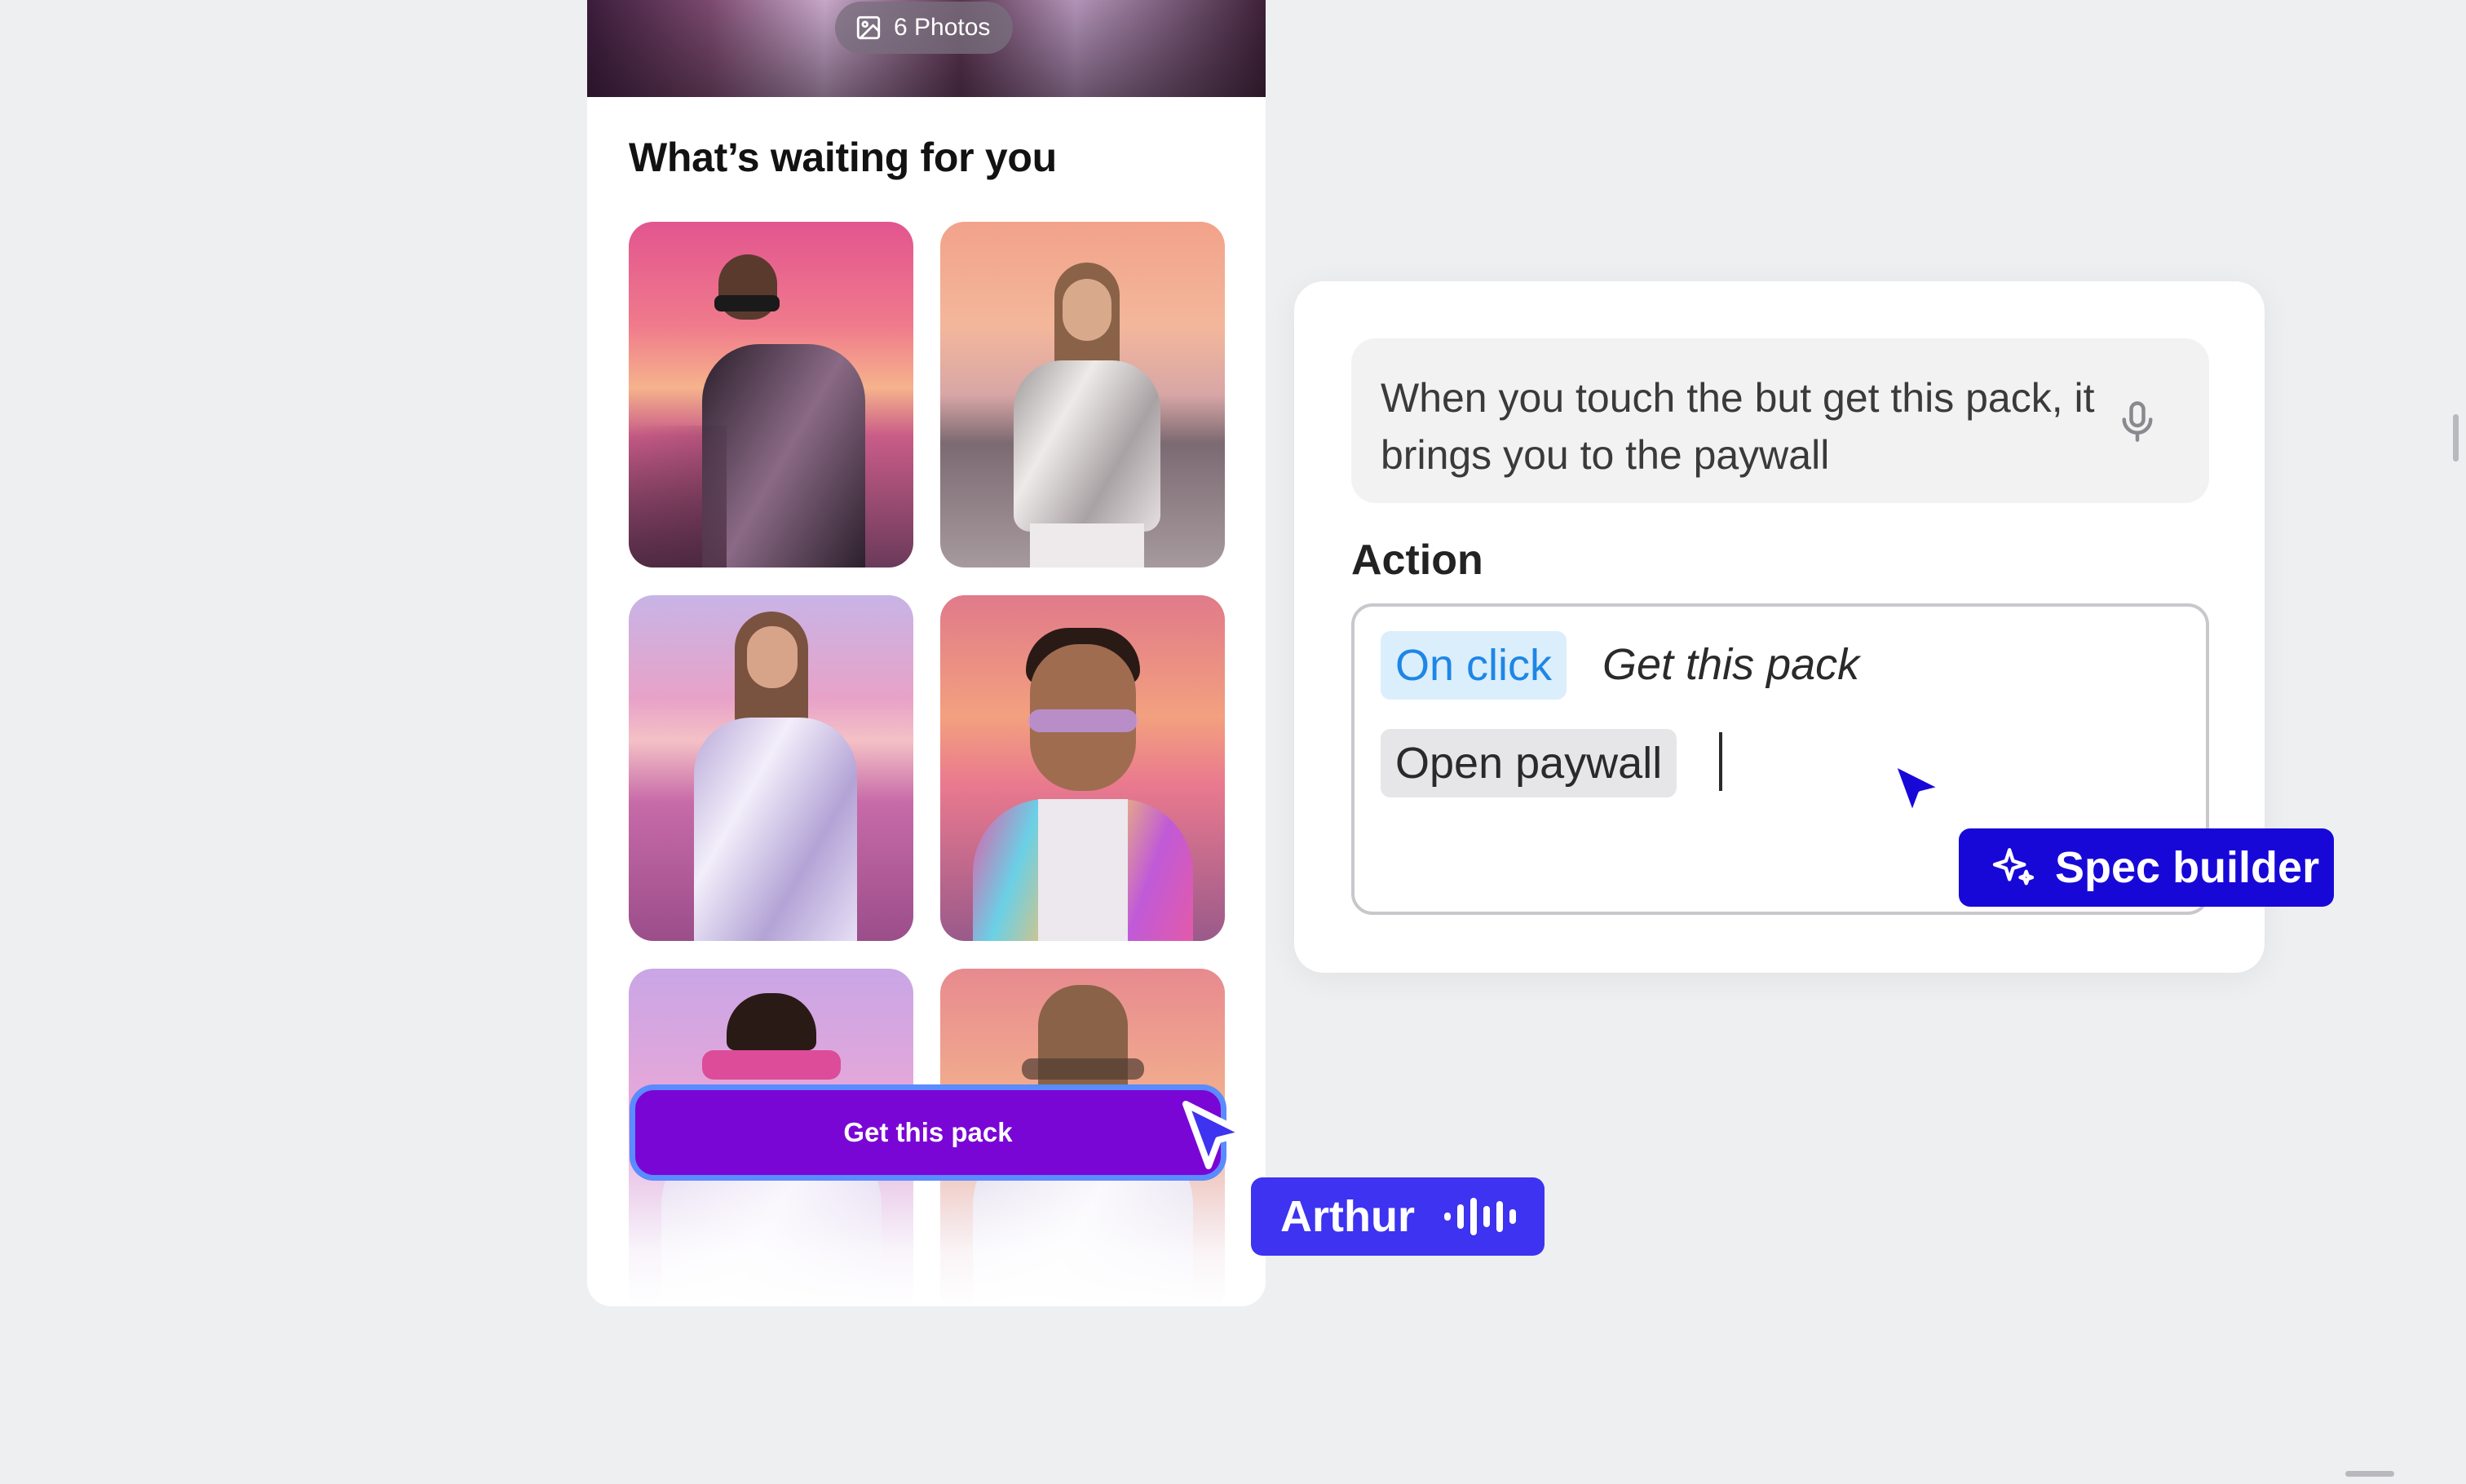  What do you see at coordinates (928, 1132) in the screenshot?
I see `get-this-pack-button: Get this pack` at bounding box center [928, 1132].